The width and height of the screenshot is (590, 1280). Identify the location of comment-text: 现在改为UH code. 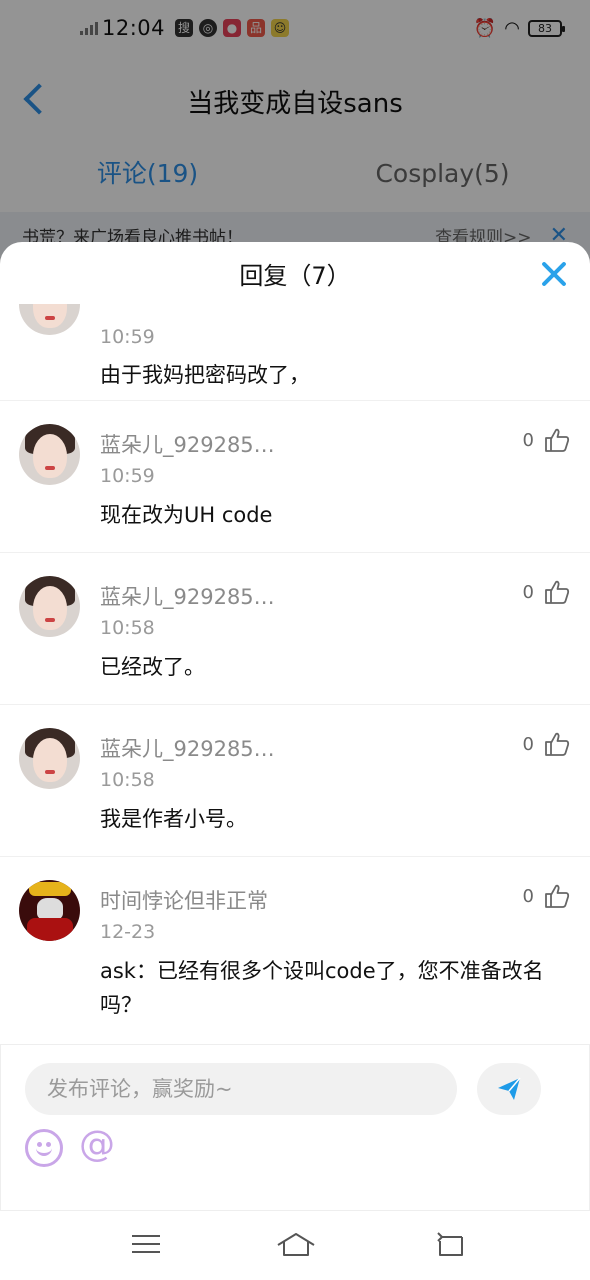
(332, 515).